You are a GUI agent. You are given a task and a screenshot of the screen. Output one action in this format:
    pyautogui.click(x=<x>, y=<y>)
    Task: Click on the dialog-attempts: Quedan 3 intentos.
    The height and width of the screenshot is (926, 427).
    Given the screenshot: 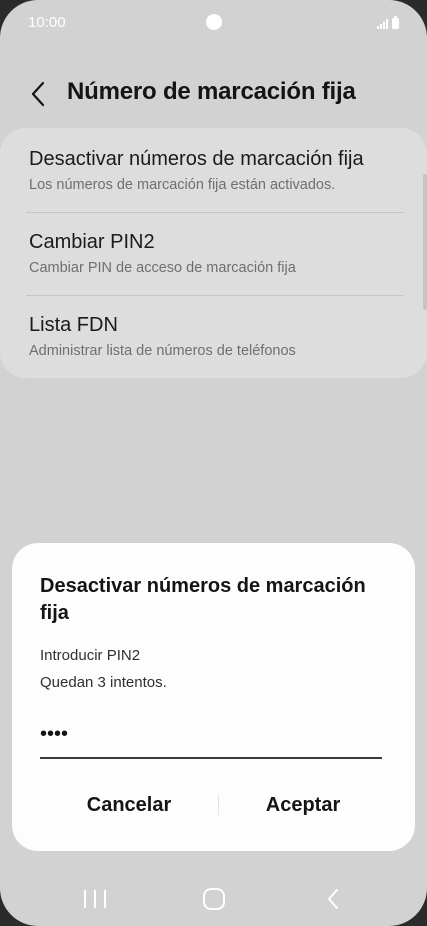 What is the action you would take?
    pyautogui.click(x=103, y=682)
    